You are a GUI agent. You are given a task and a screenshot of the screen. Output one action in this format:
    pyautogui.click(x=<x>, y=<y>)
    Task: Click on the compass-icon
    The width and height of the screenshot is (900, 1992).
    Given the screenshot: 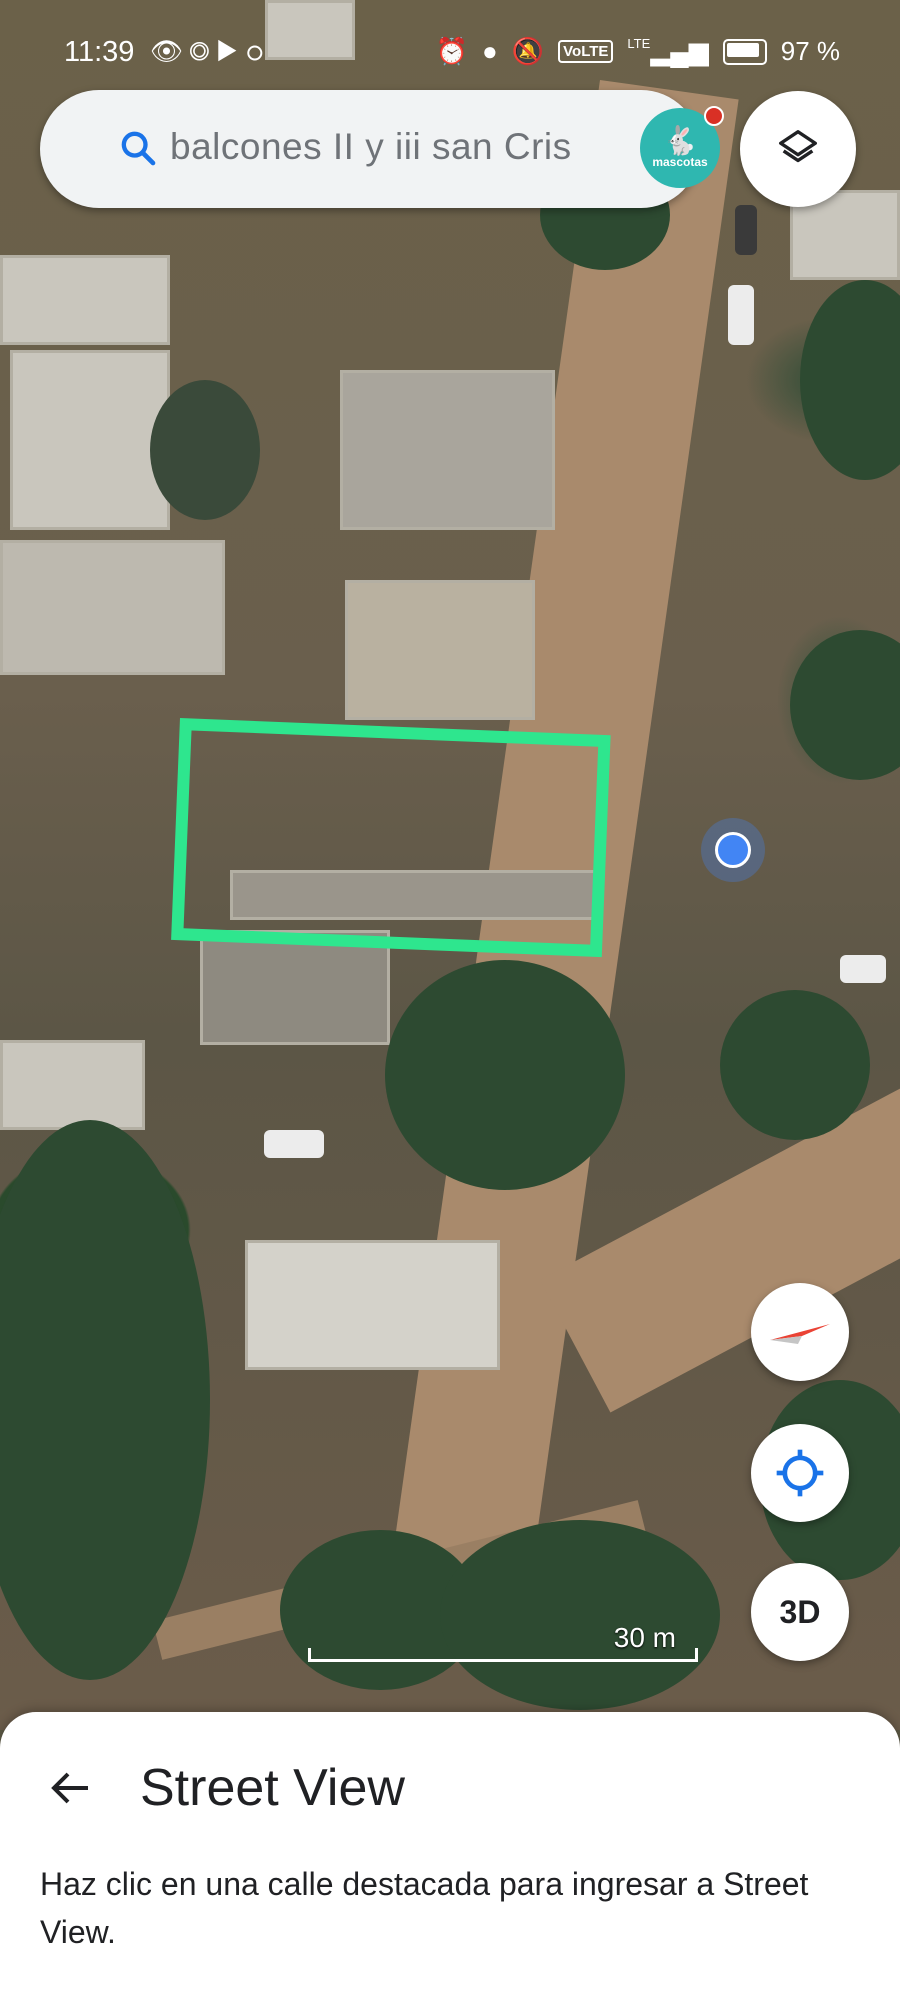 What is the action you would take?
    pyautogui.click(x=800, y=1334)
    